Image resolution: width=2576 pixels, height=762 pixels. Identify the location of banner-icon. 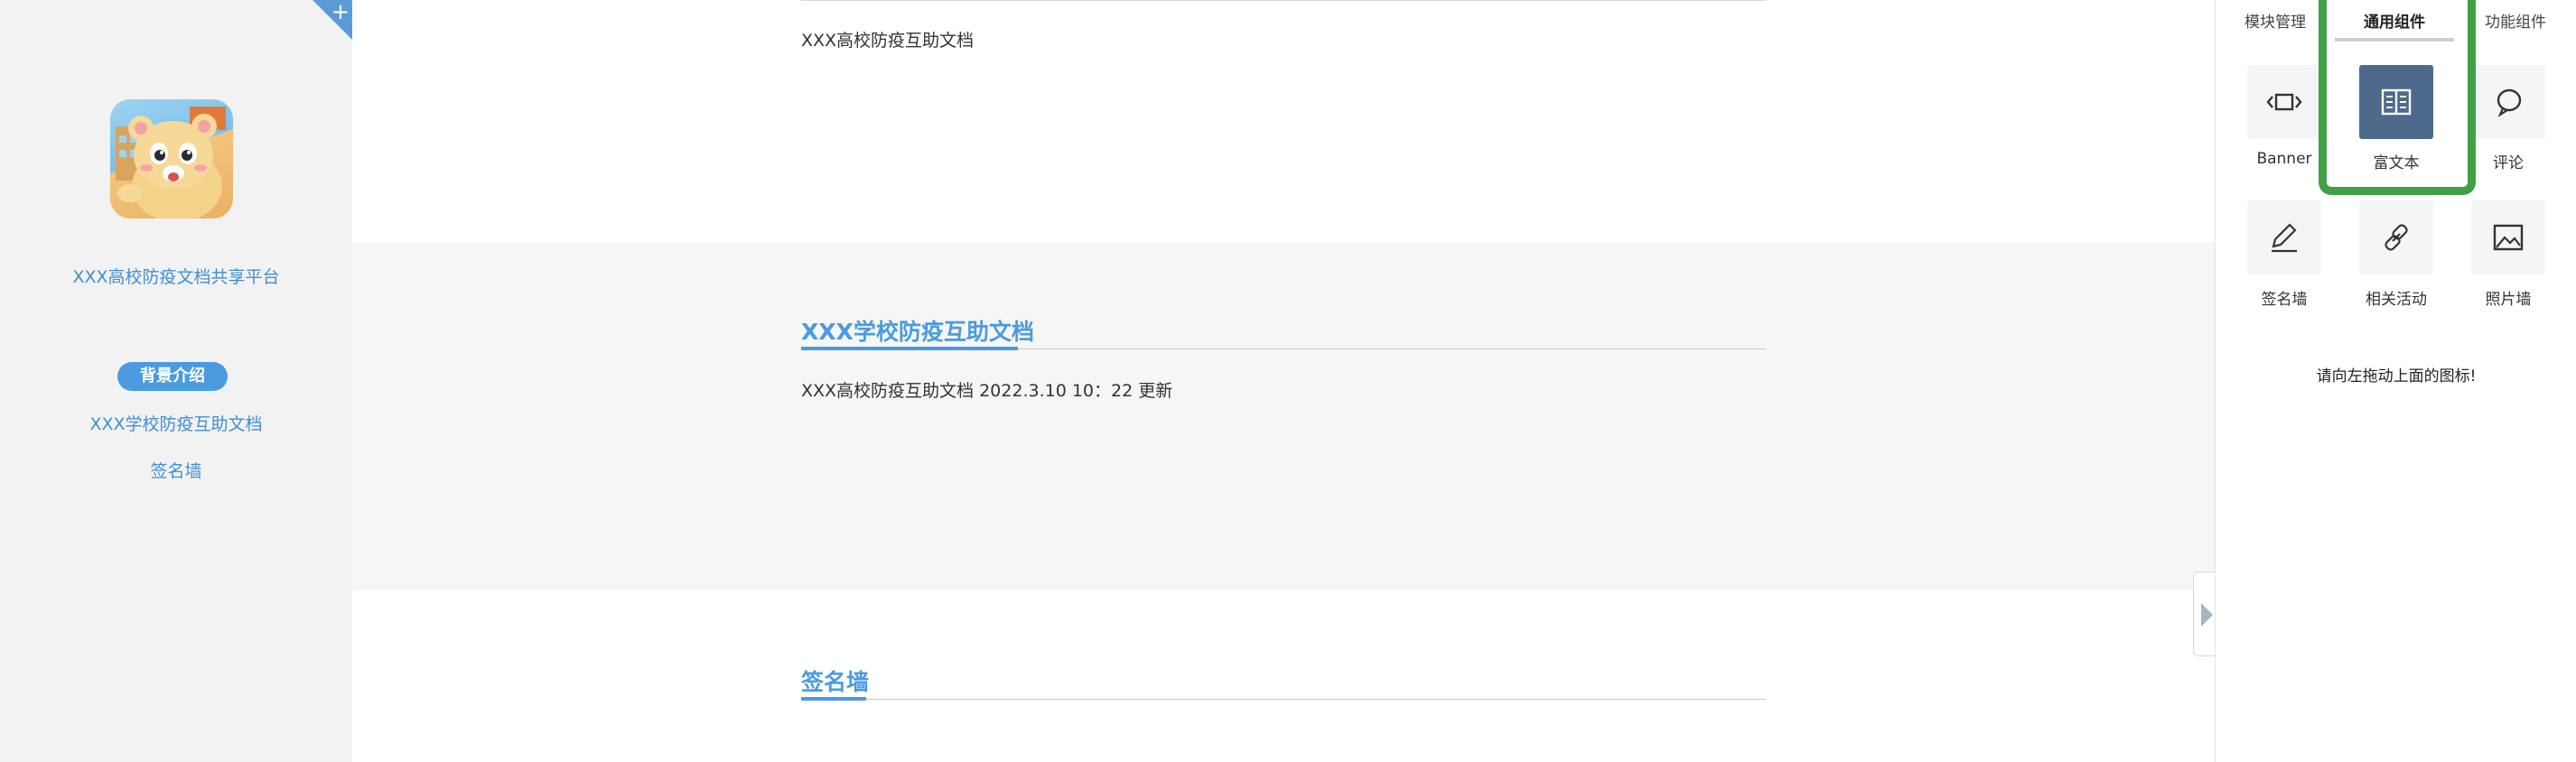
(2284, 102).